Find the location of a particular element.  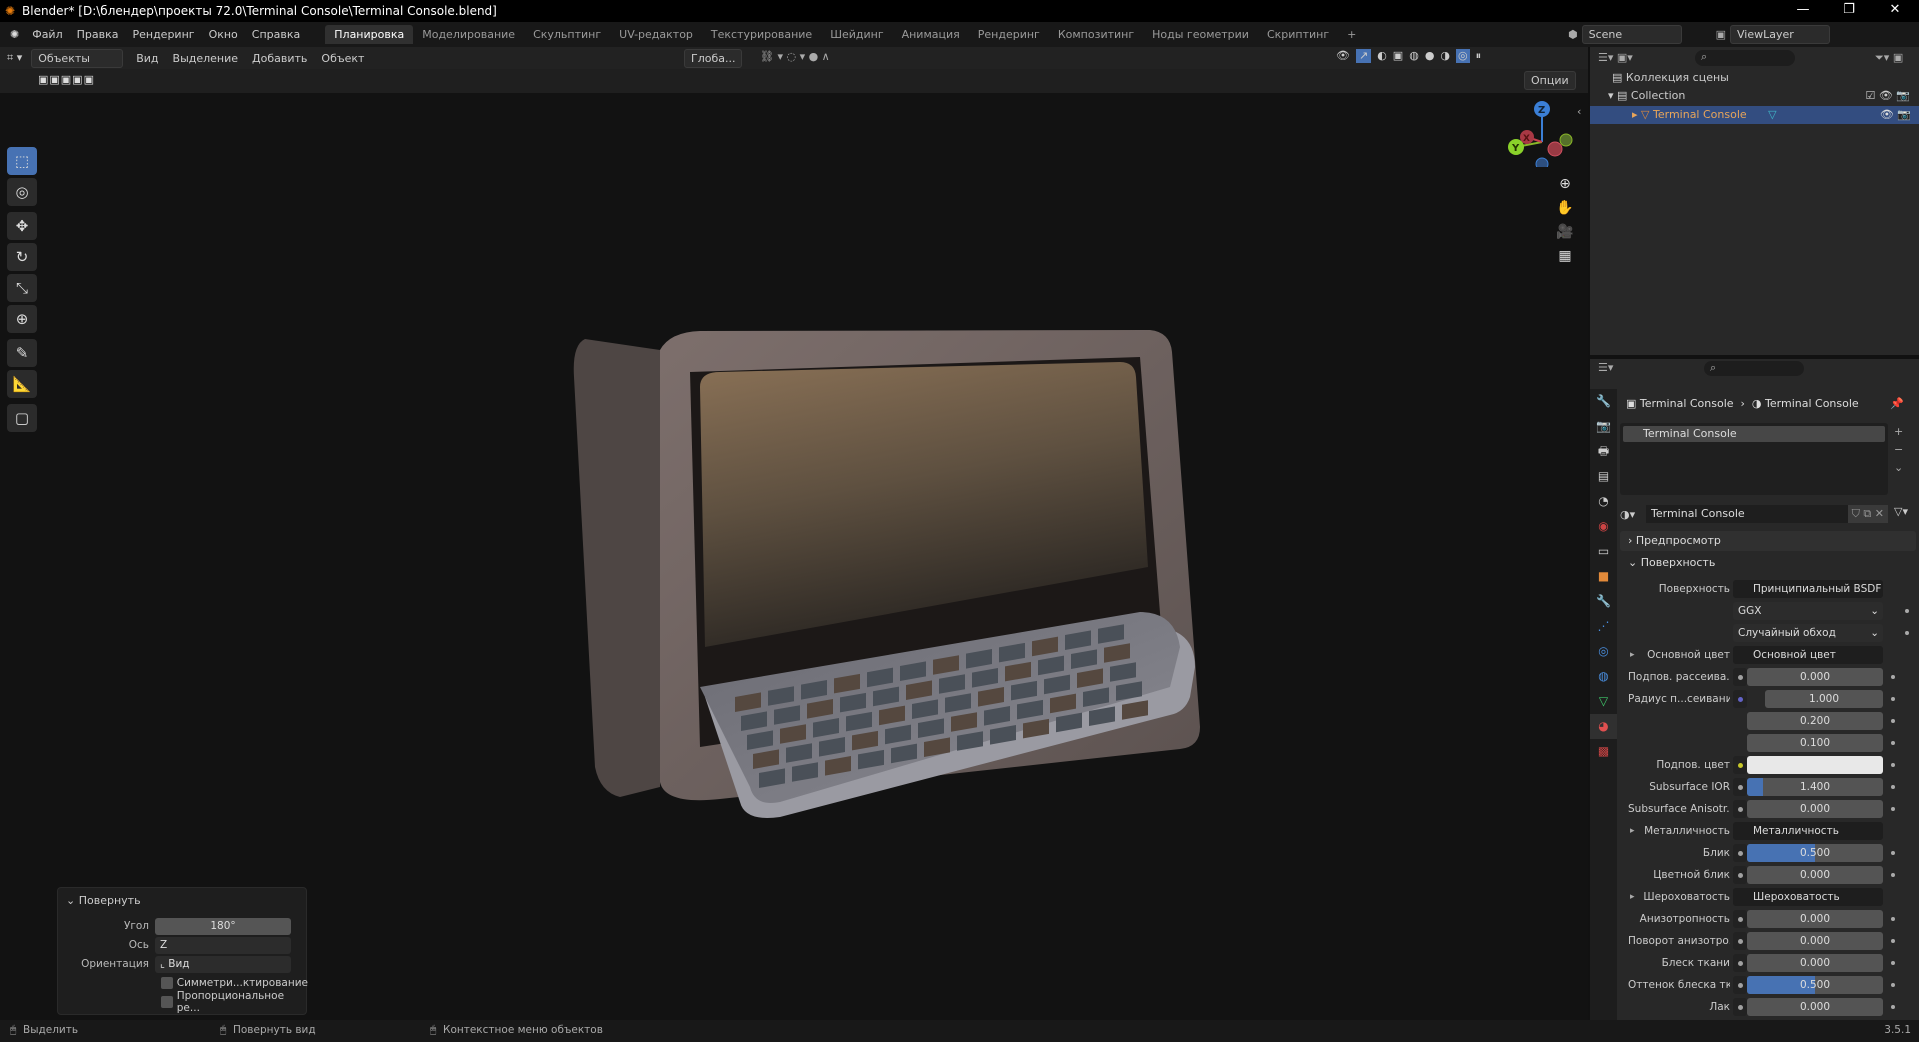

tab-workspace-2: Скульптинг is located at coordinates (567, 34).